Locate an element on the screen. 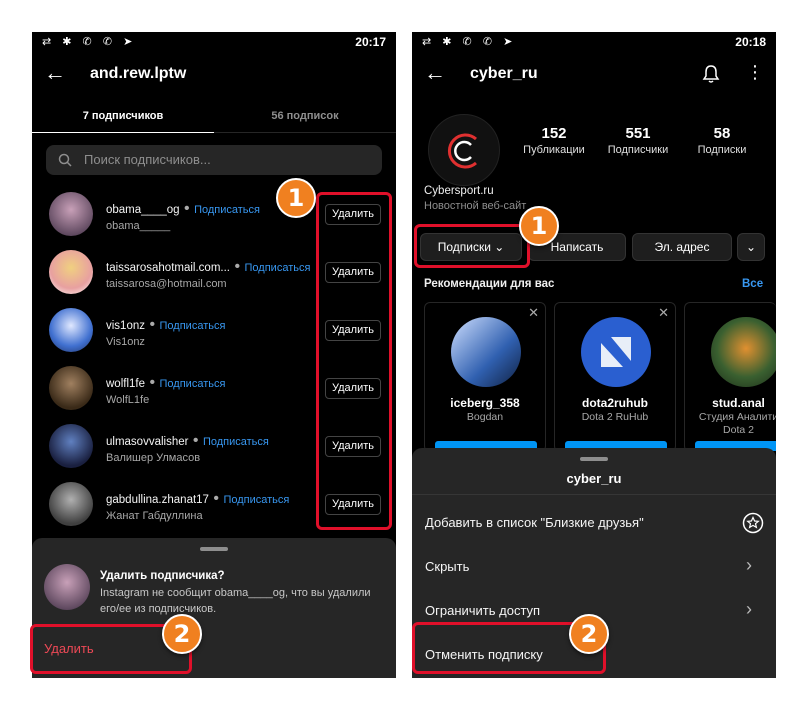 Image resolution: width=808 pixels, height=710 pixels. username: obama____og is located at coordinates (143, 210).